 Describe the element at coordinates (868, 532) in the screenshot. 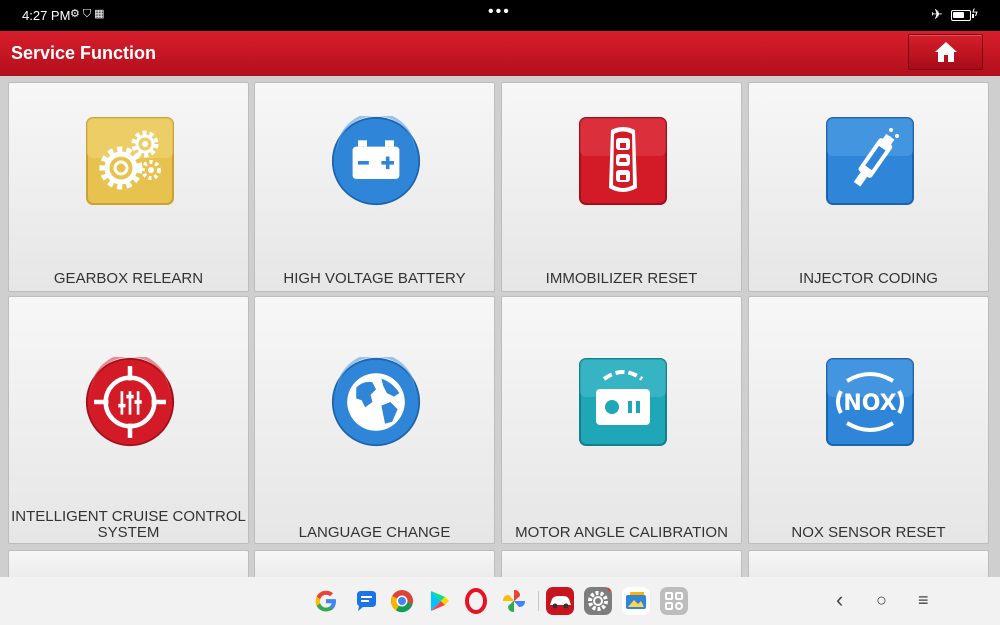

I see `tile-label: NOX SENSOR RESET` at that location.